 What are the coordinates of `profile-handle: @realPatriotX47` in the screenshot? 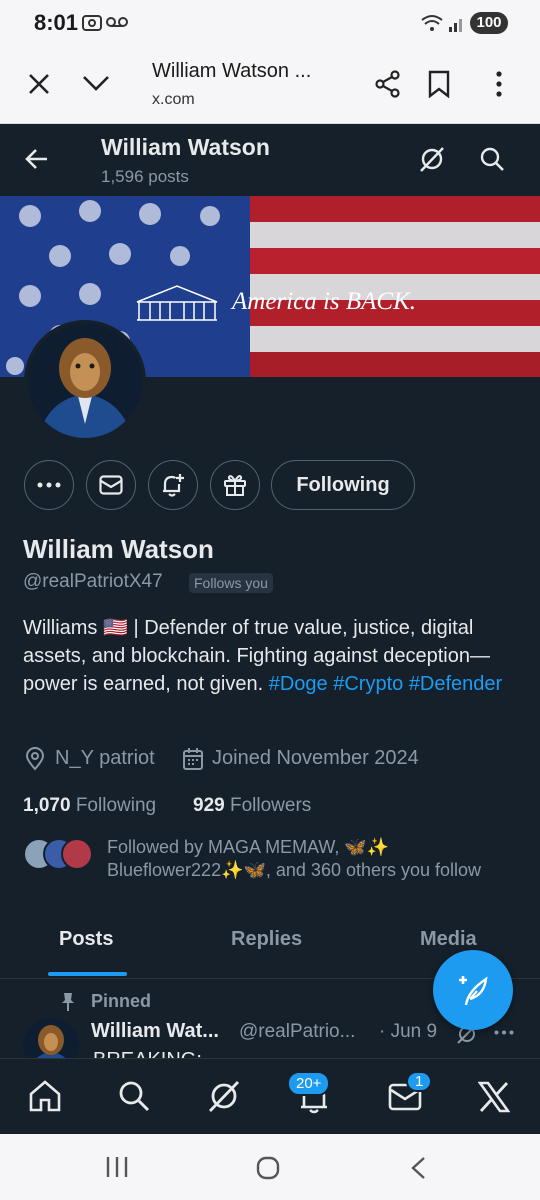 It's located at (93, 581).